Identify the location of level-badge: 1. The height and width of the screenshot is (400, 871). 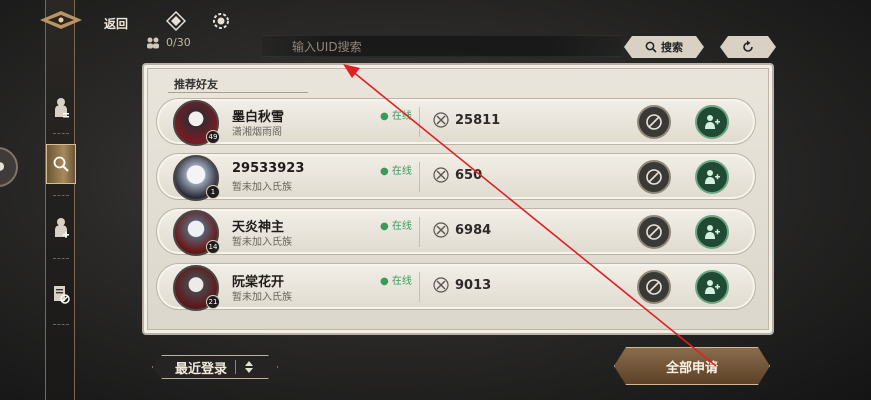
(213, 192).